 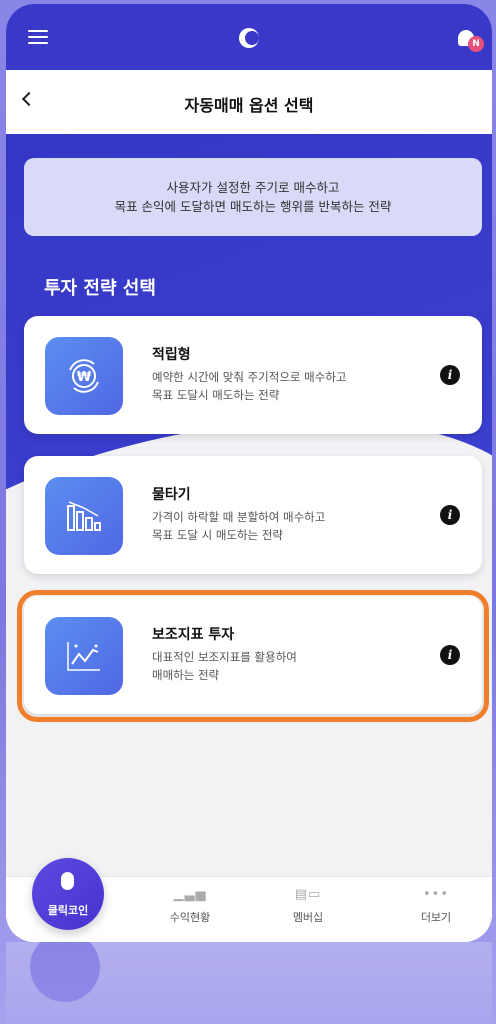 What do you see at coordinates (190, 917) in the screenshot?
I see `nav-label: 수익현황` at bounding box center [190, 917].